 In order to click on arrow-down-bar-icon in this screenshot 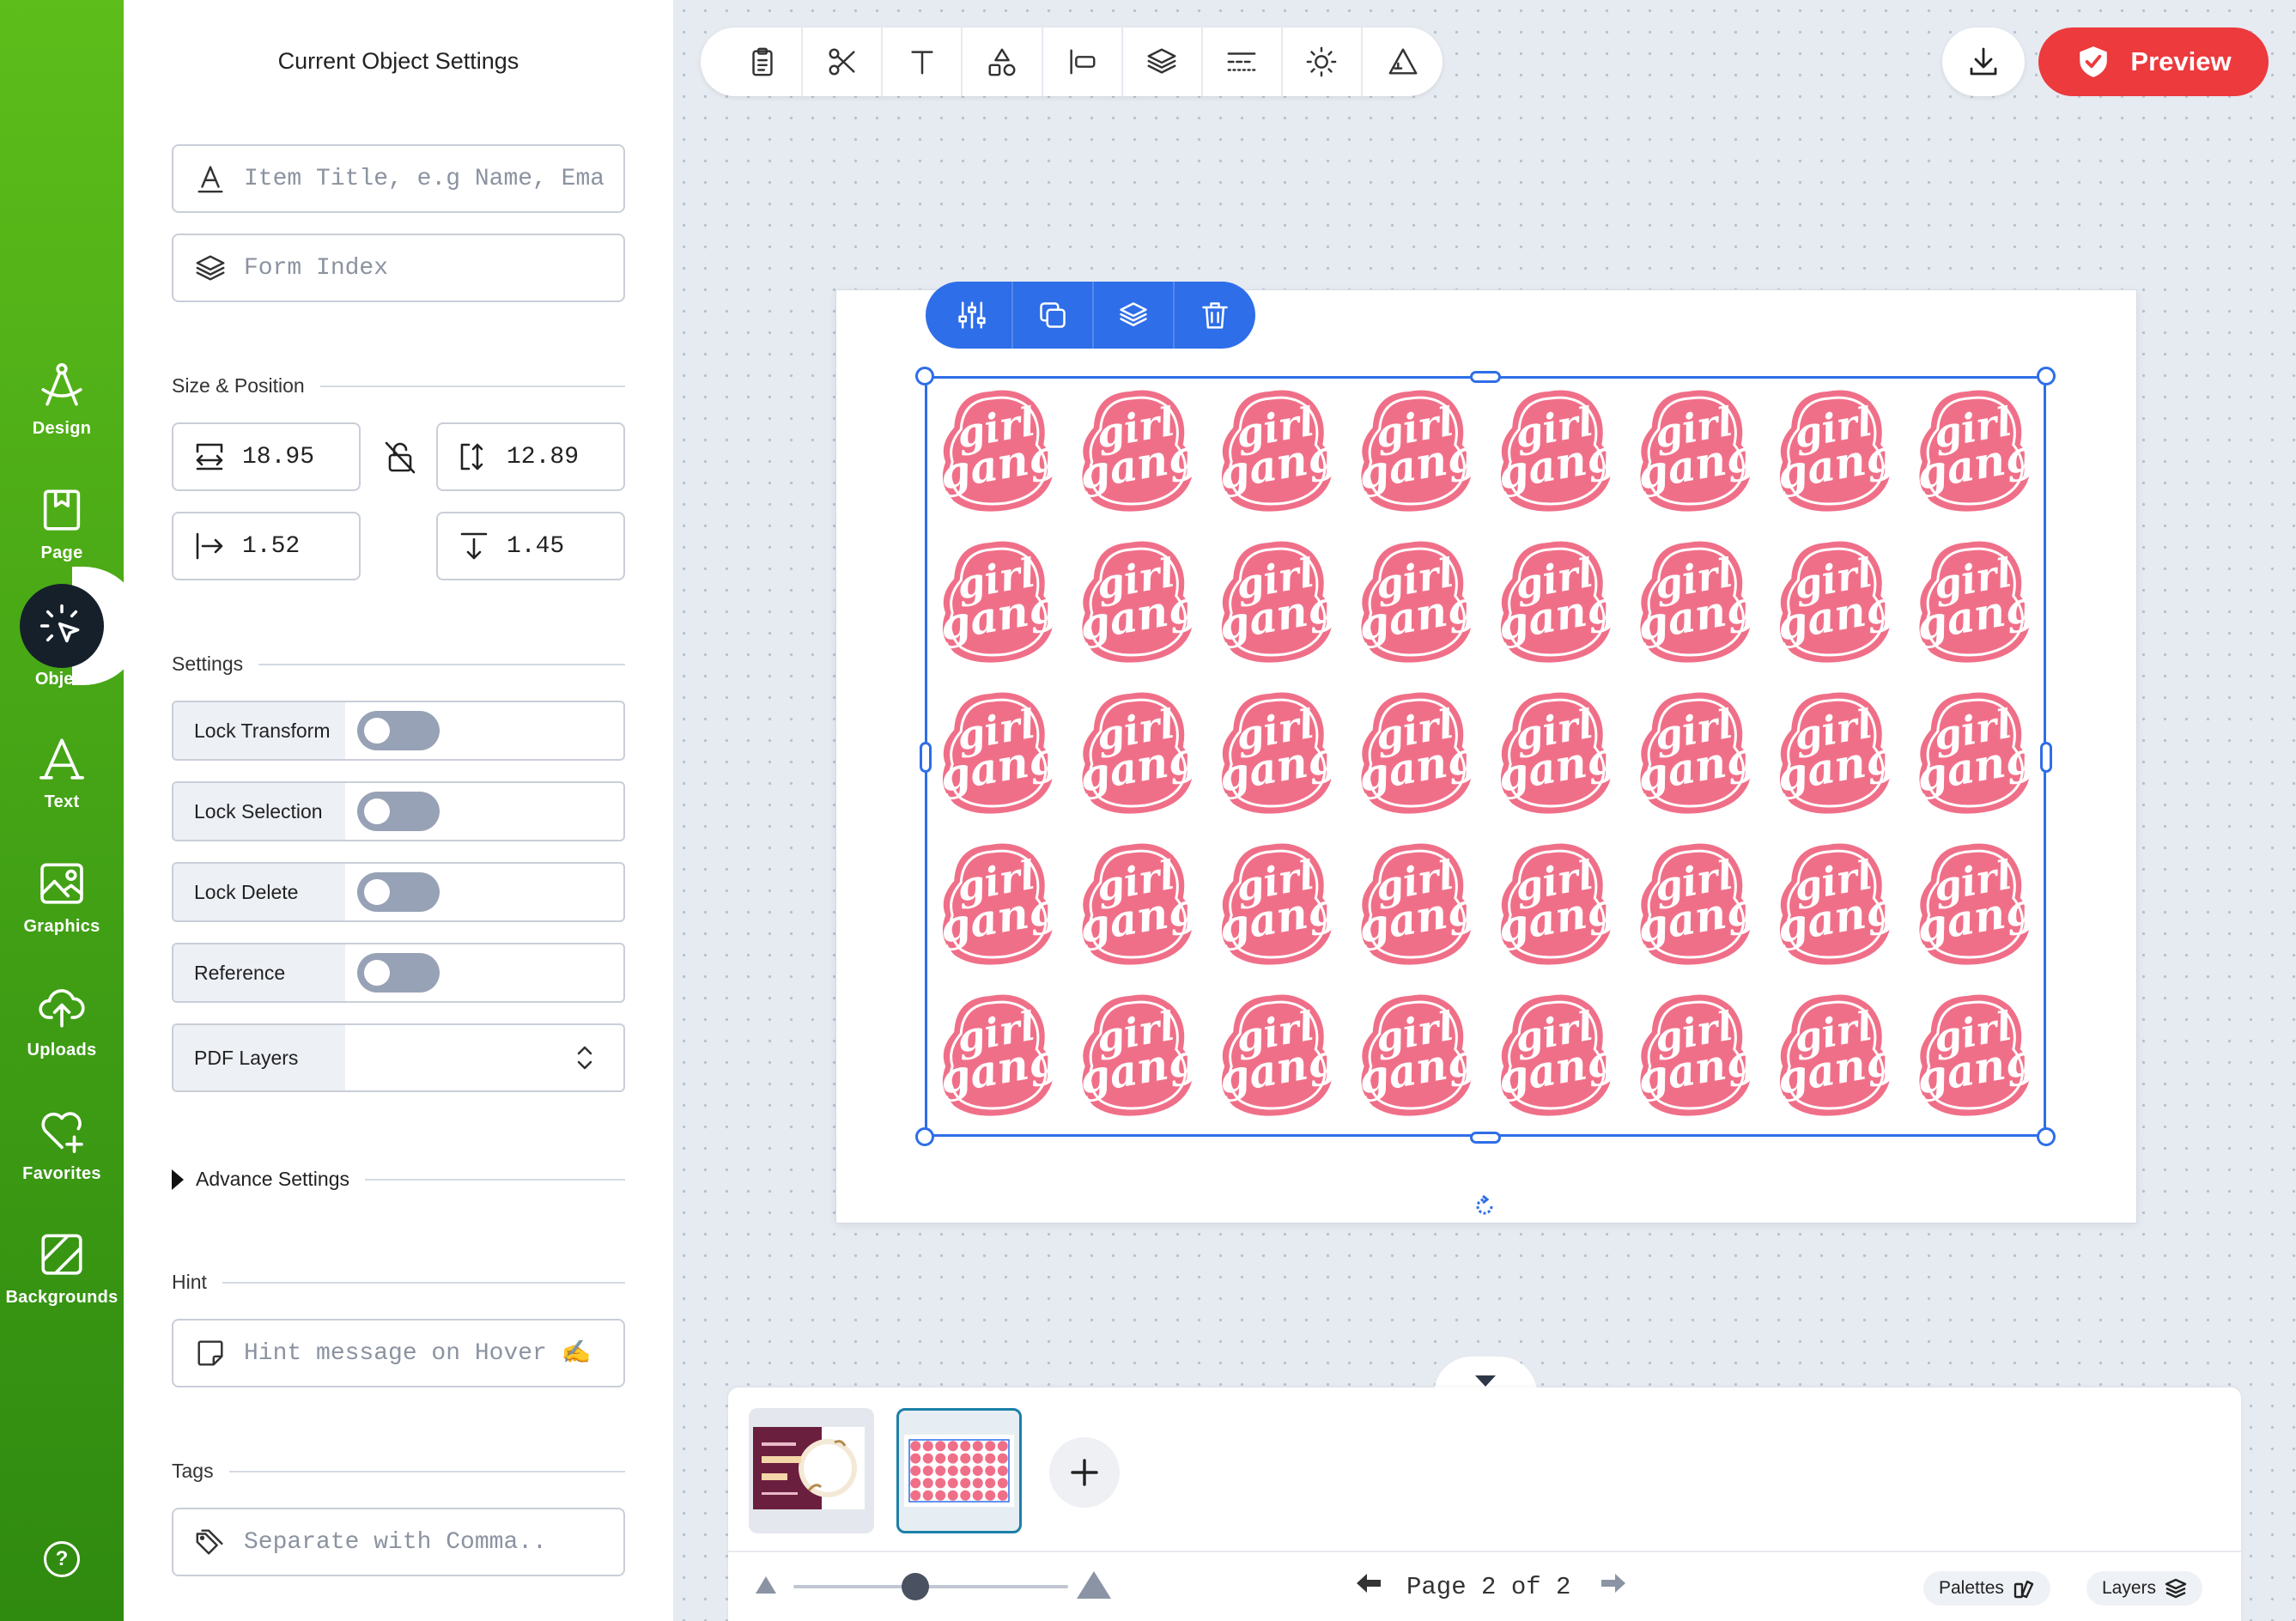, I will do `click(474, 546)`.